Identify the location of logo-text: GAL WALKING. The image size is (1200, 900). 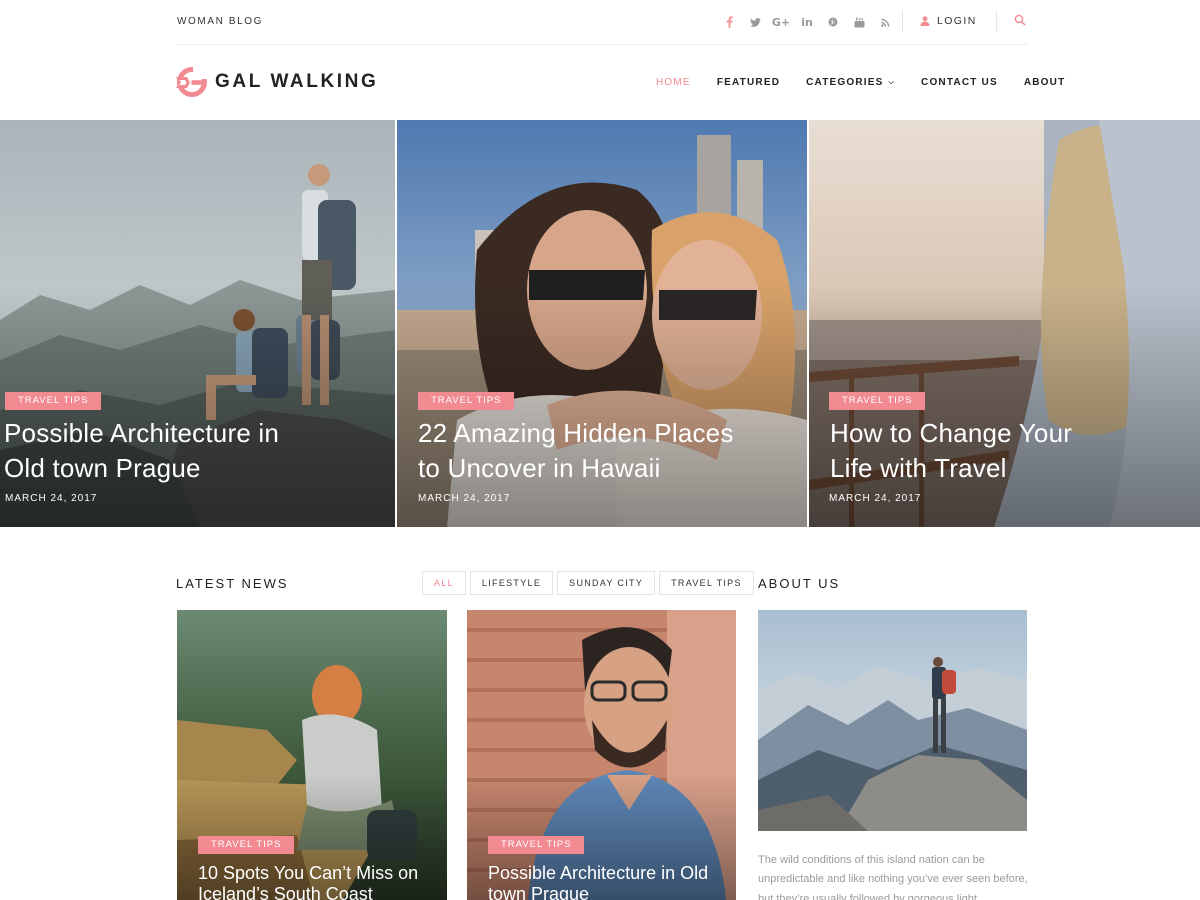
(297, 81).